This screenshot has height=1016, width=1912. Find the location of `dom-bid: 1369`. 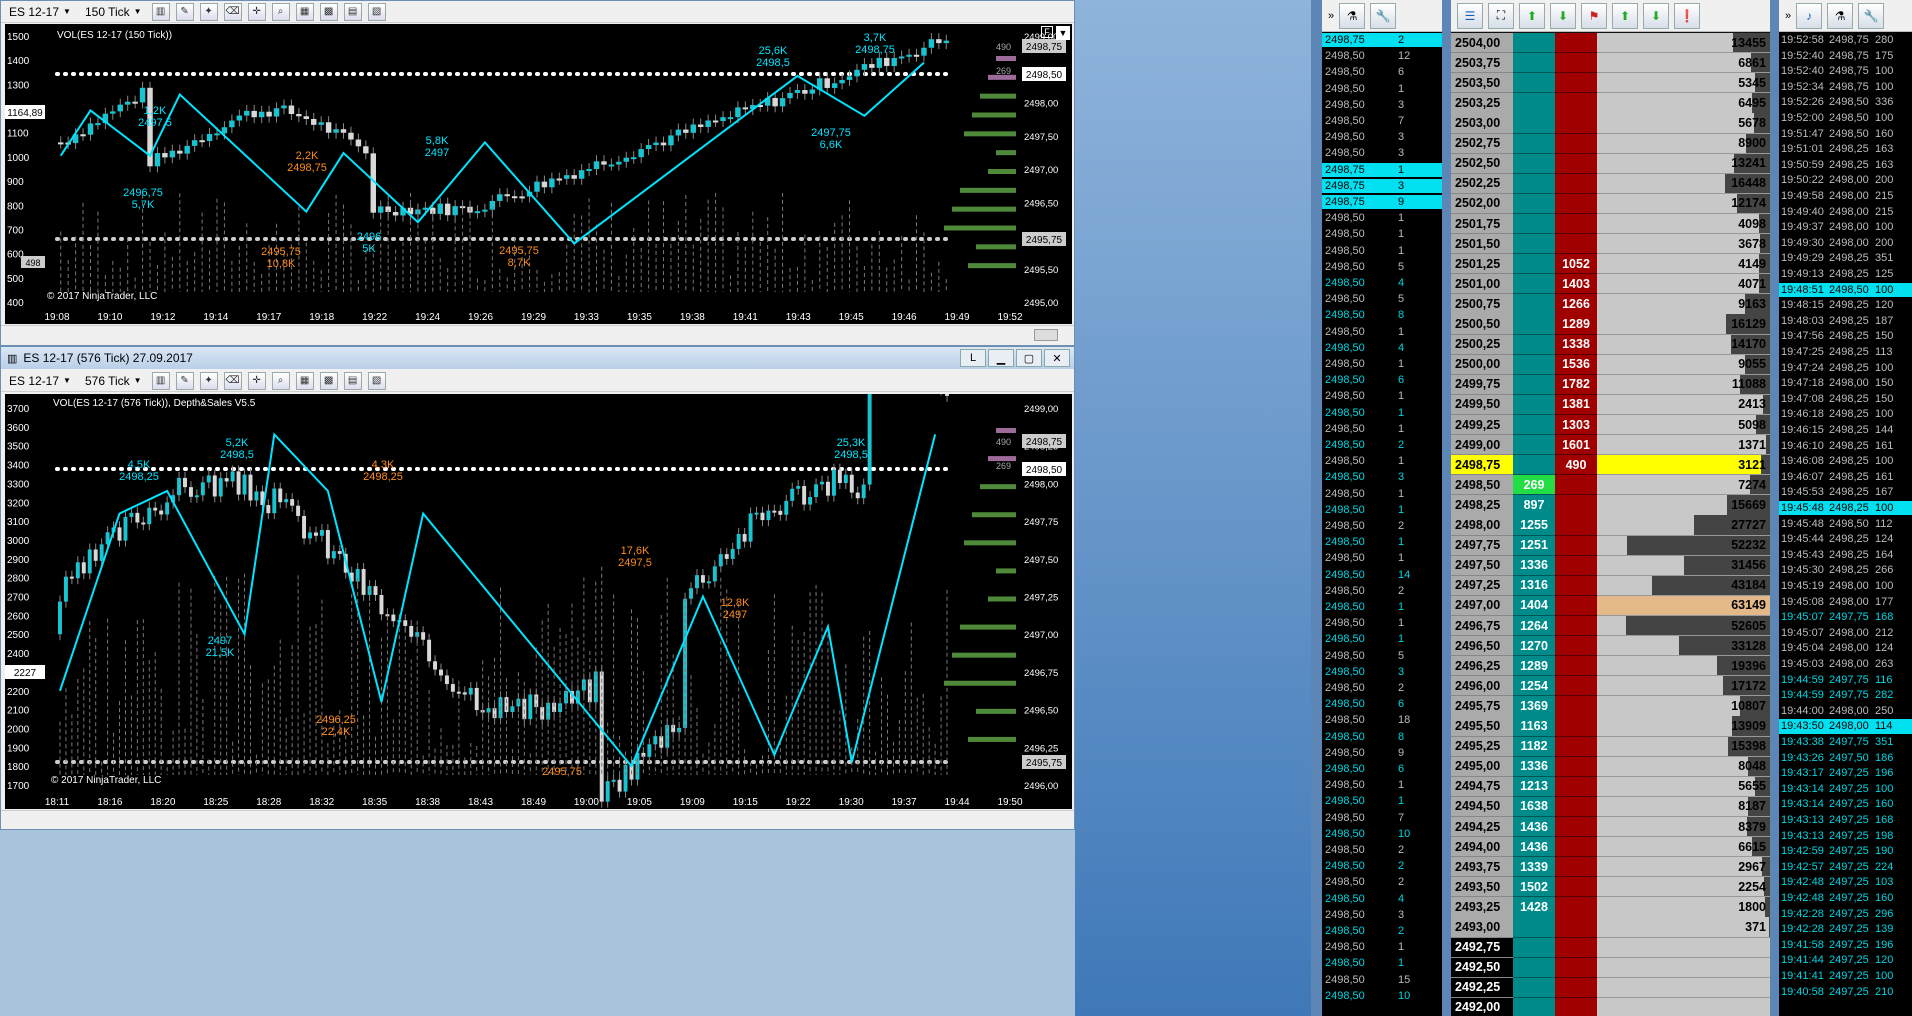

dom-bid: 1369 is located at coordinates (1534, 706).